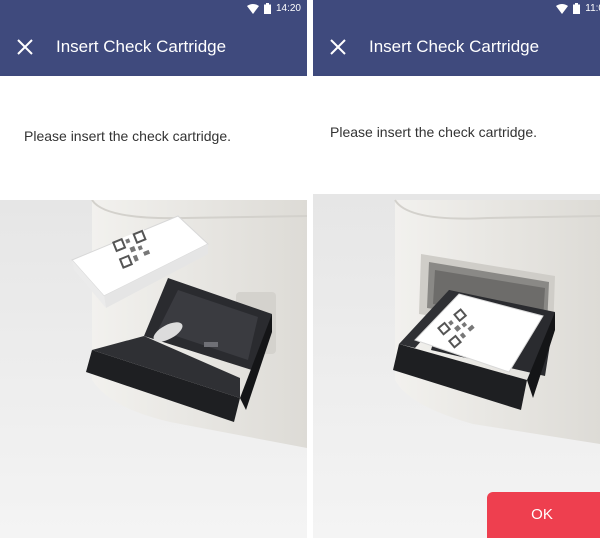 Image resolution: width=600 pixels, height=538 pixels. What do you see at coordinates (543, 515) in the screenshot?
I see `ok-button: OK` at bounding box center [543, 515].